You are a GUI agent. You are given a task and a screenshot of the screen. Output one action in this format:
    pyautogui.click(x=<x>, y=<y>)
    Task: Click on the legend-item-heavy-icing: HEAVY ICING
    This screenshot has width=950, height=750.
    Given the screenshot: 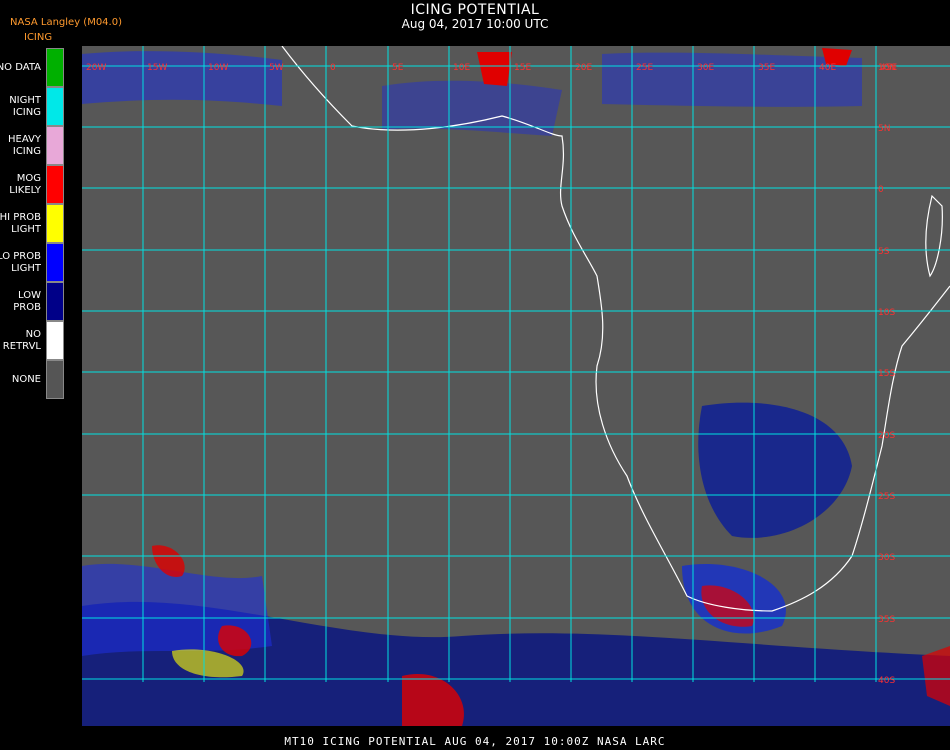 What is the action you would take?
    pyautogui.click(x=33, y=145)
    